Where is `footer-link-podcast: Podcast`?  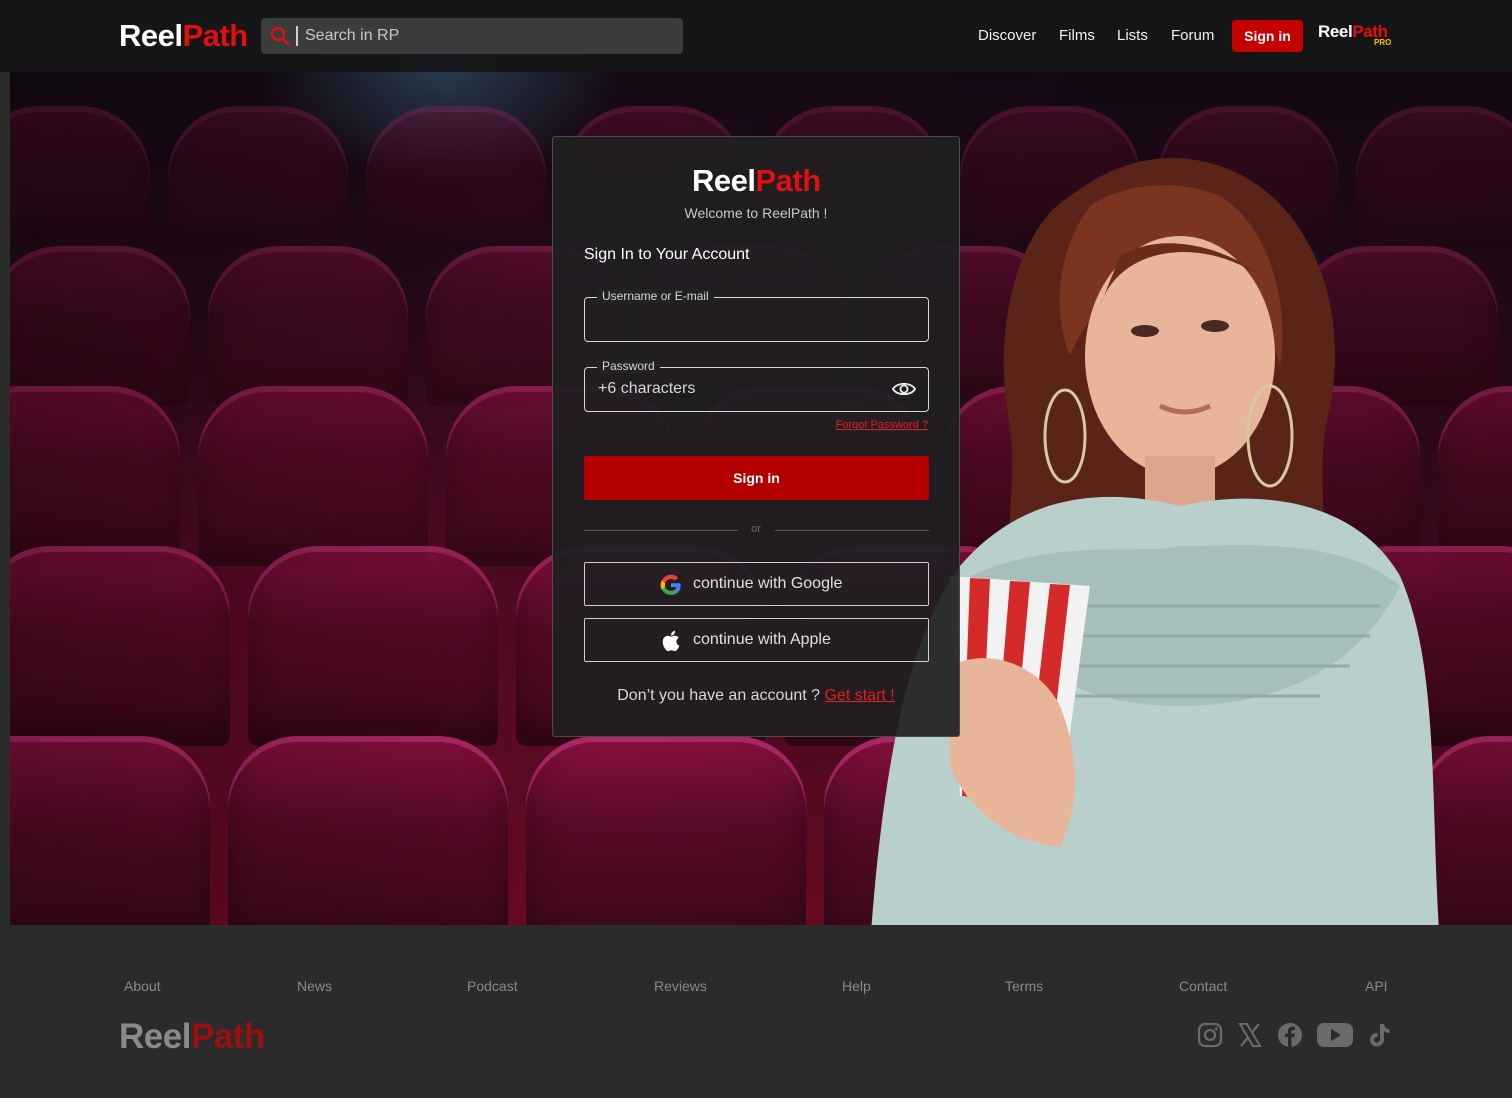 footer-link-podcast: Podcast is located at coordinates (492, 986).